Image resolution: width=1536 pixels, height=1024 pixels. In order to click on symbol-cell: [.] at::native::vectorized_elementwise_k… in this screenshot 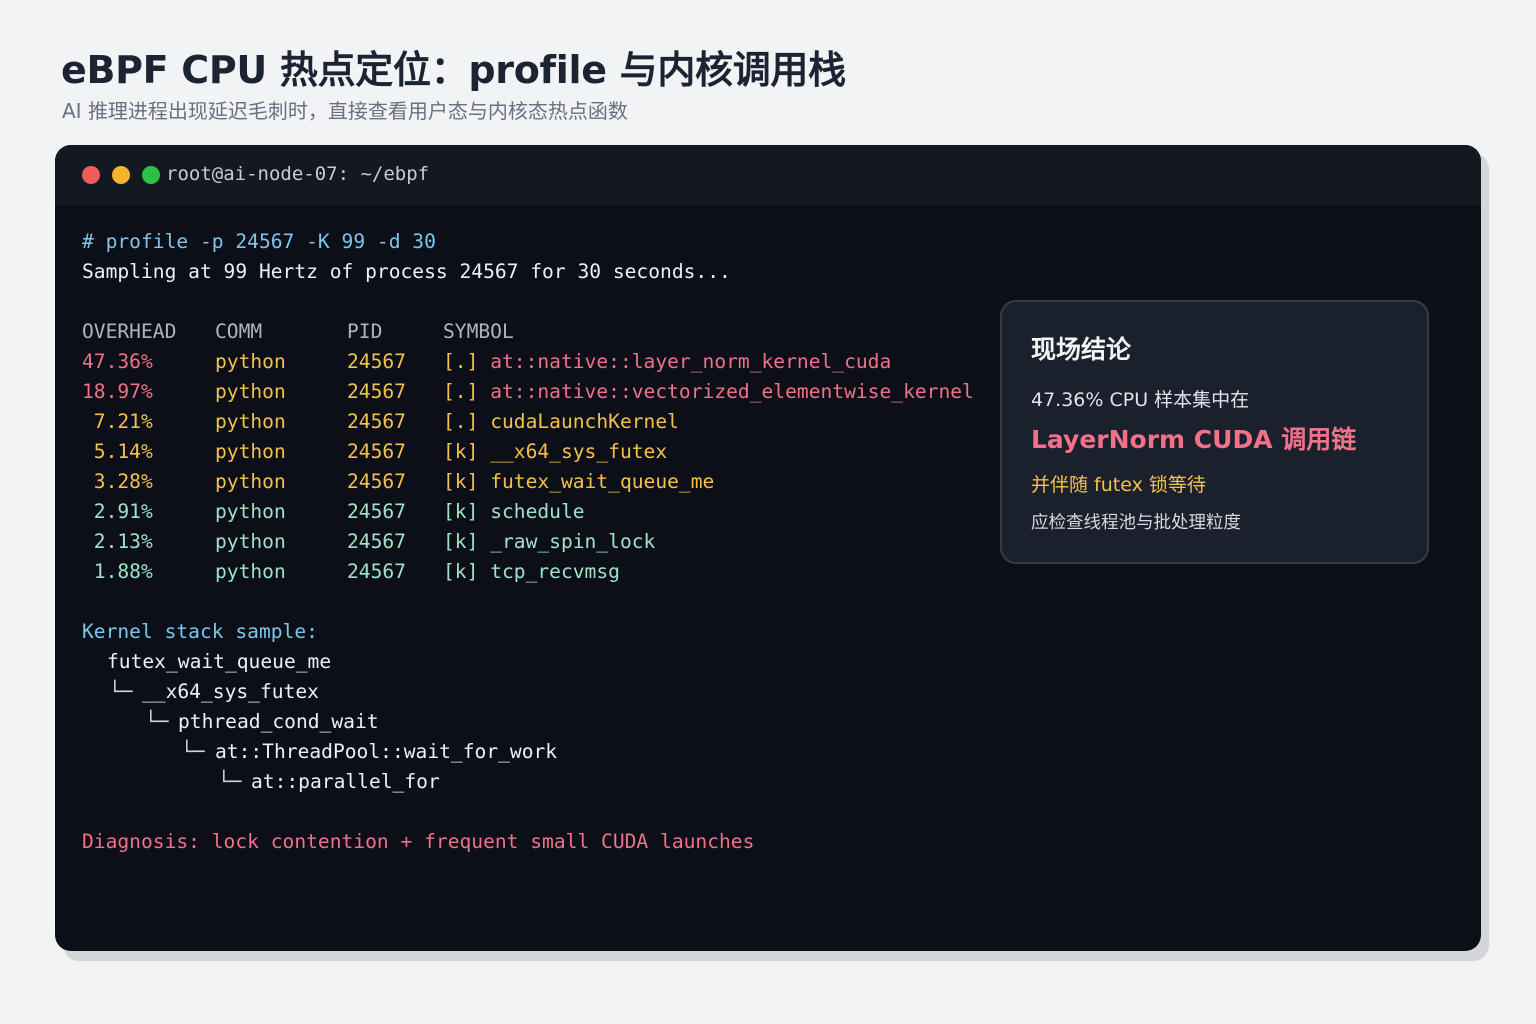, I will do `click(708, 392)`.